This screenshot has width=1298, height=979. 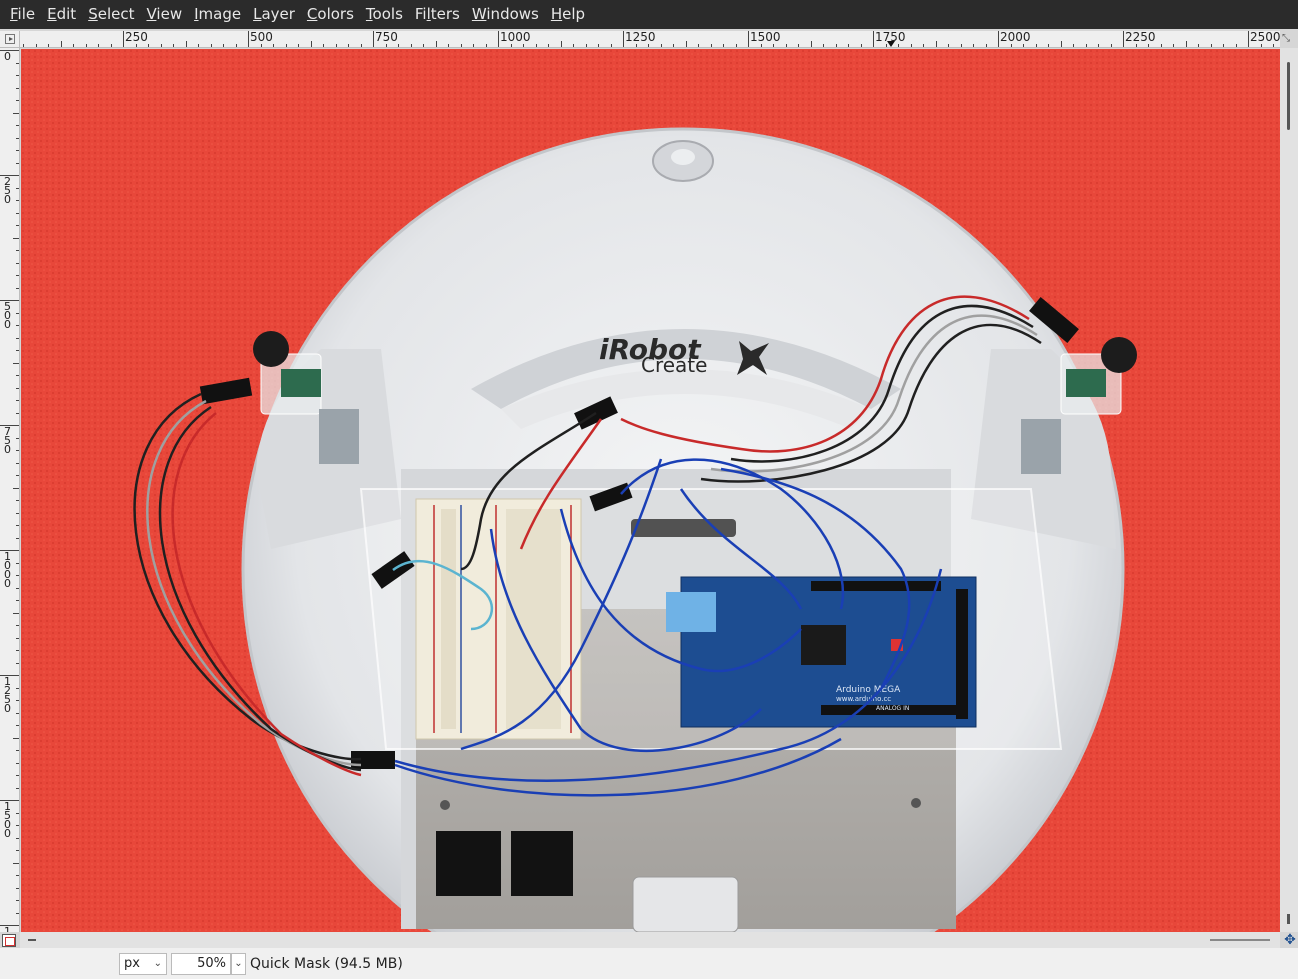 What do you see at coordinates (9, 940) in the screenshot?
I see `quick-mask-toggle-icon` at bounding box center [9, 940].